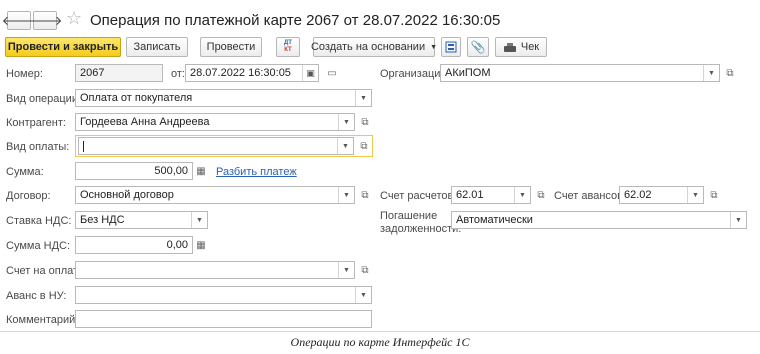  Describe the element at coordinates (141, 220) in the screenshot. I see `vat-rate-field: Без НДС ▼` at that location.